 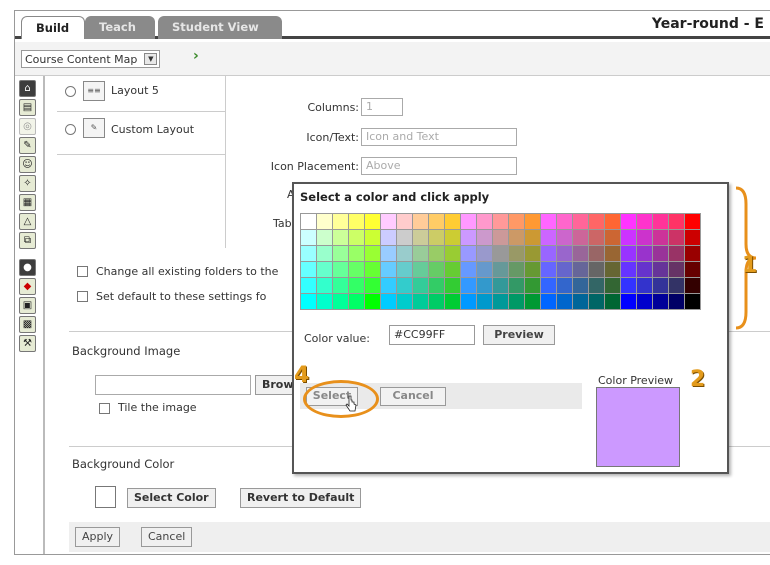 What do you see at coordinates (27, 107) in the screenshot?
I see `content-icon: ▤` at bounding box center [27, 107].